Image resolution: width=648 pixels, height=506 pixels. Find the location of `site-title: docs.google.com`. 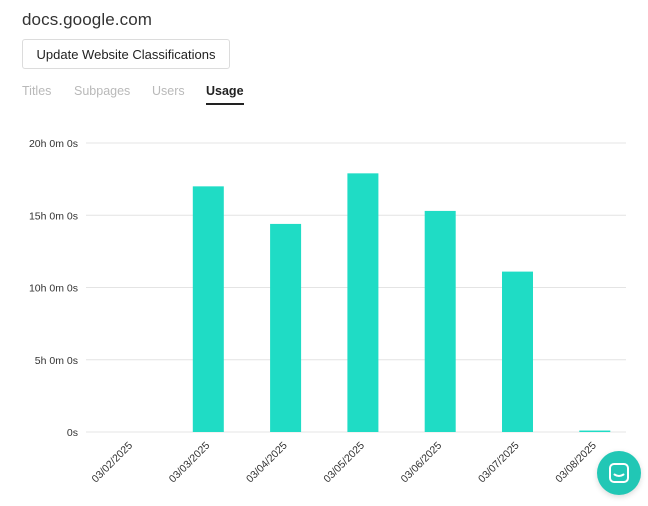

site-title: docs.google.com is located at coordinates (87, 19).